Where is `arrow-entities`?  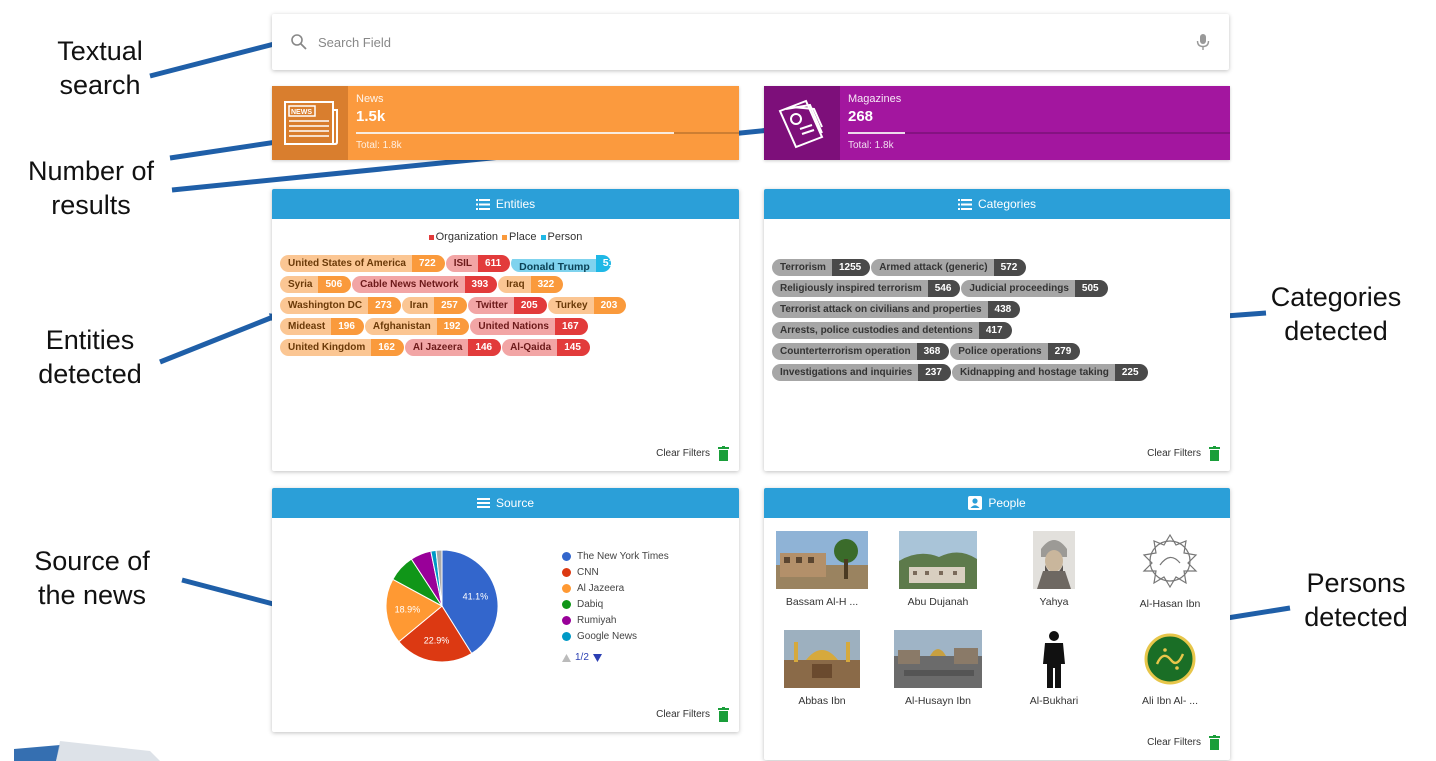
arrow-entities is located at coordinates (219, 338).